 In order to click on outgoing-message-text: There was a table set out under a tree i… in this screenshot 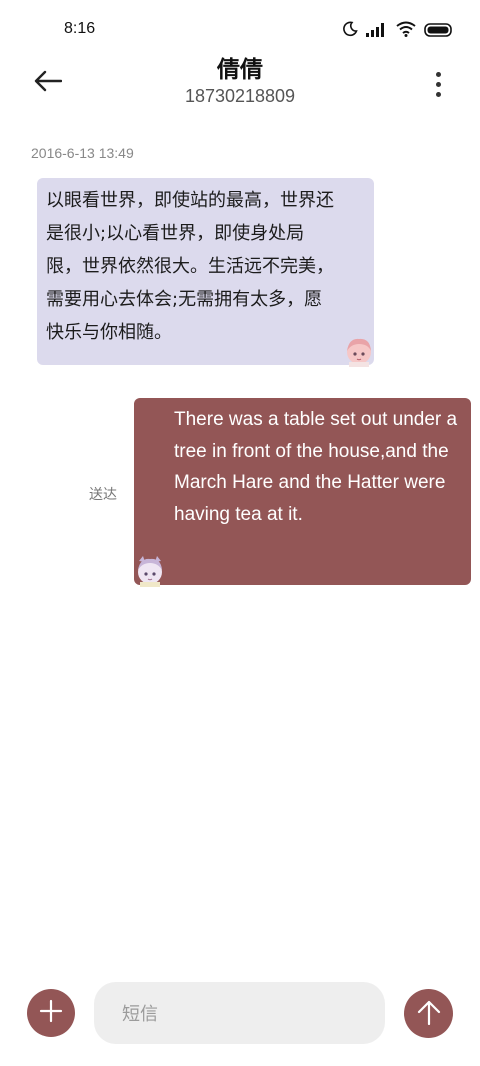, I will do `click(316, 467)`.